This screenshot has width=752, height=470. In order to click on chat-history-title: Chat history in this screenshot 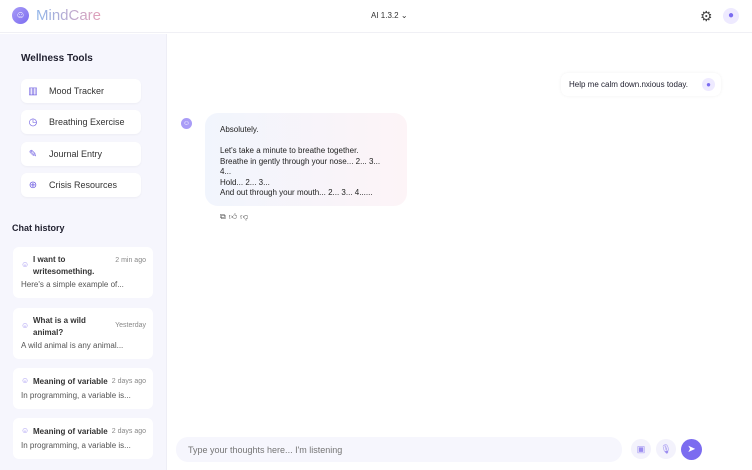, I will do `click(38, 228)`.